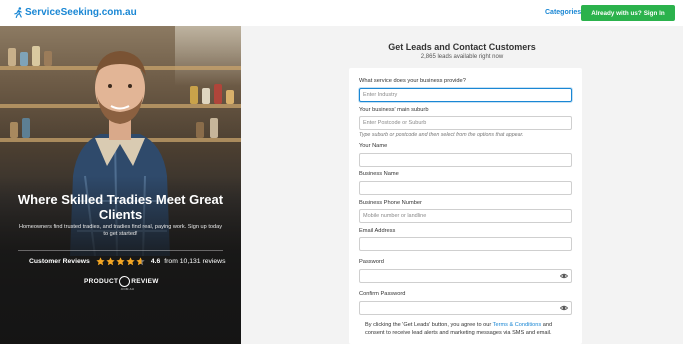 The image size is (683, 344). What do you see at coordinates (379, 174) in the screenshot?
I see `business-name-label: Business Name` at bounding box center [379, 174].